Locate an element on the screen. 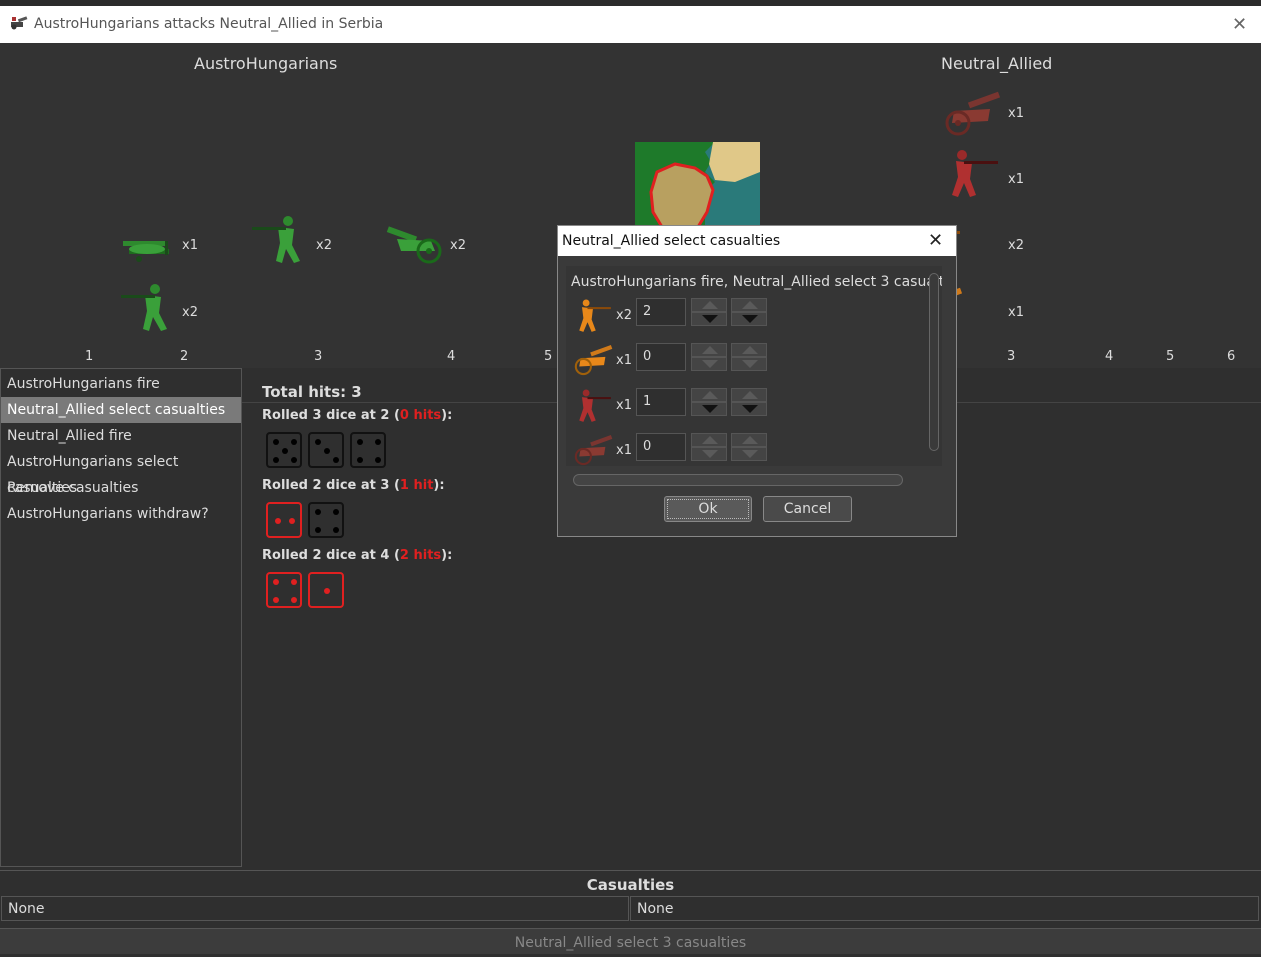  attacker-name: AustroHungarians is located at coordinates (266, 63).